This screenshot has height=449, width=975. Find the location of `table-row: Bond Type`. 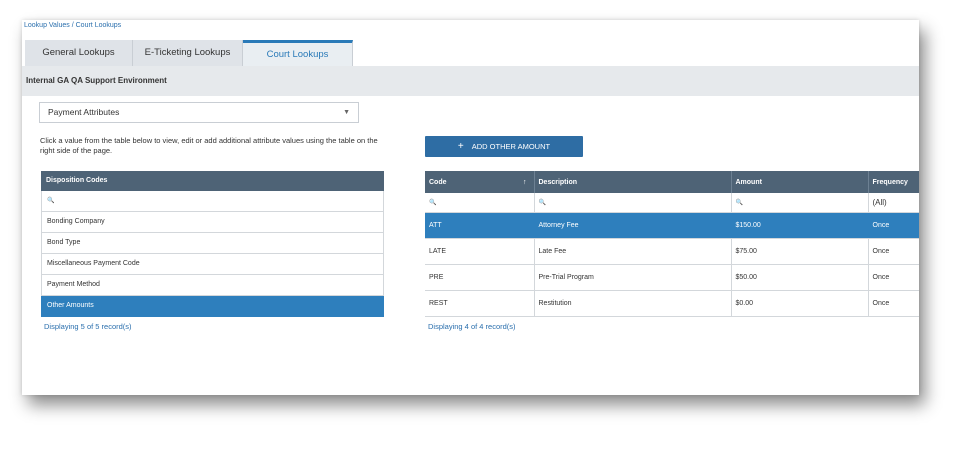

table-row: Bond Type is located at coordinates (212, 243).